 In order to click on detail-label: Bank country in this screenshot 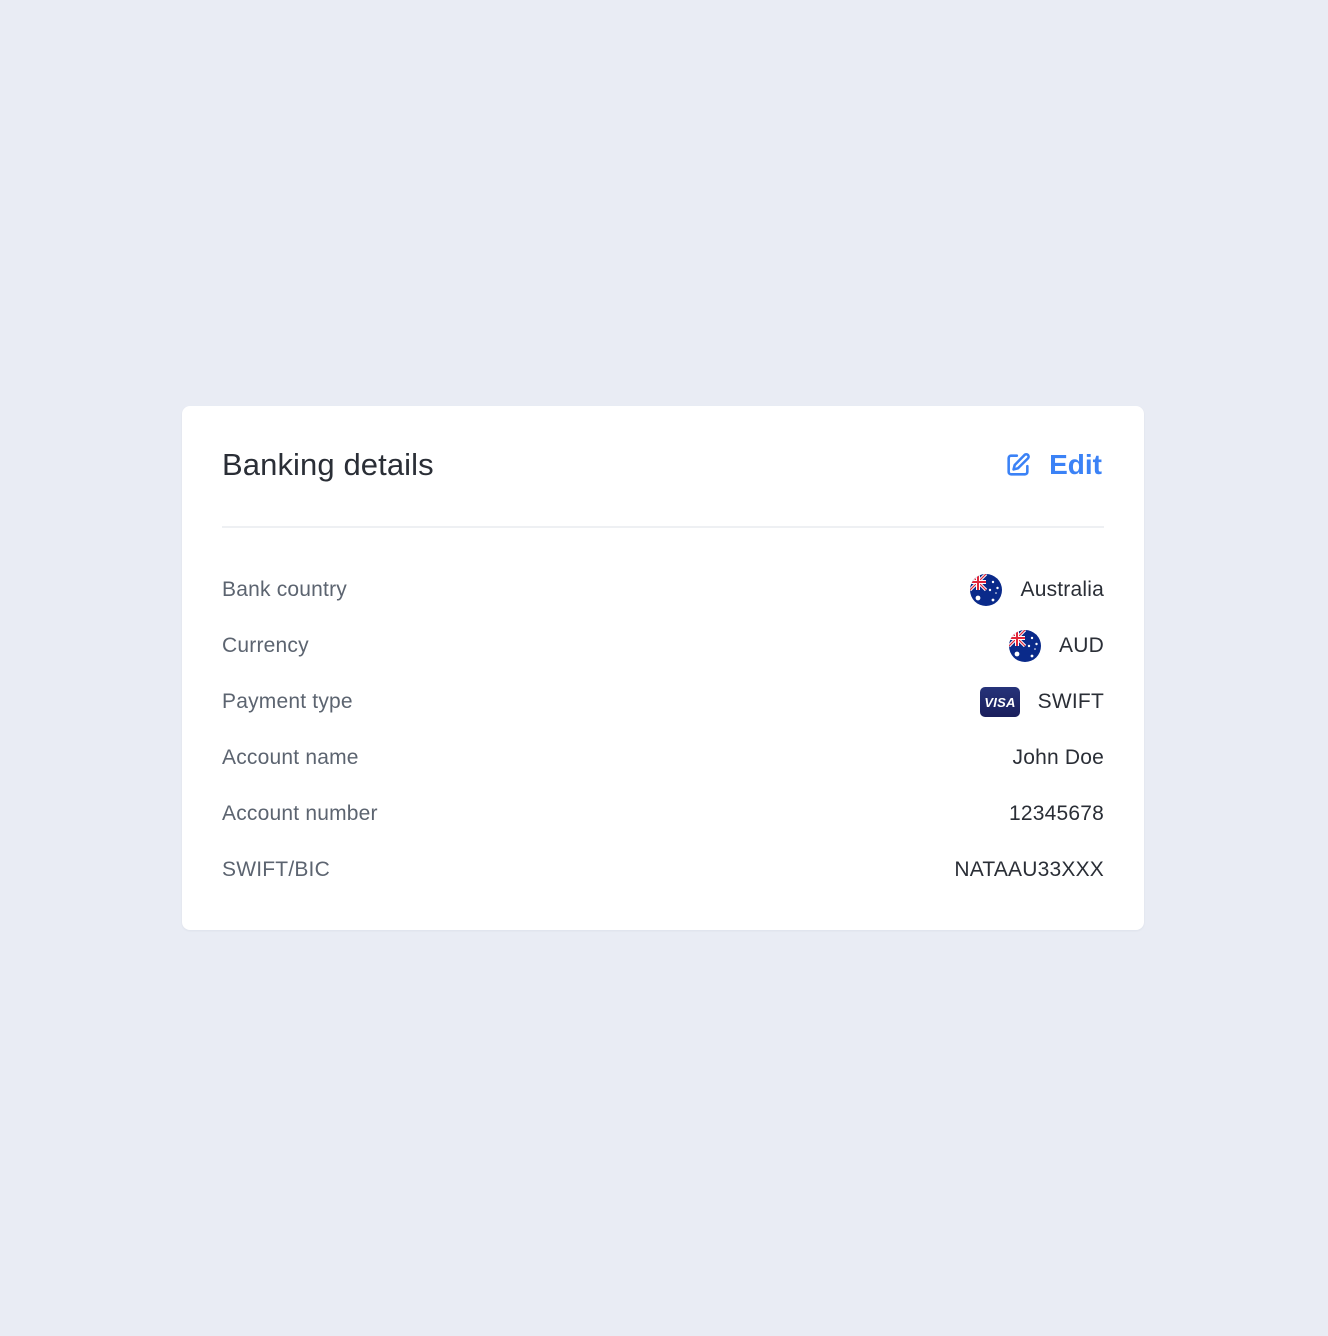, I will do `click(284, 589)`.